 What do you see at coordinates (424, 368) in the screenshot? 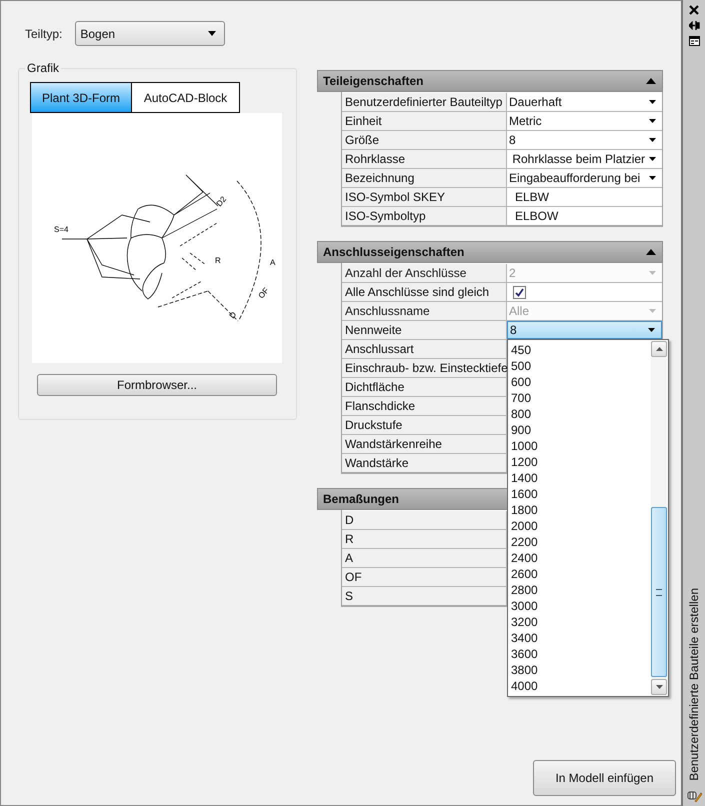
I see `property-label: Einschraub- bzw. Einstecktiefe` at bounding box center [424, 368].